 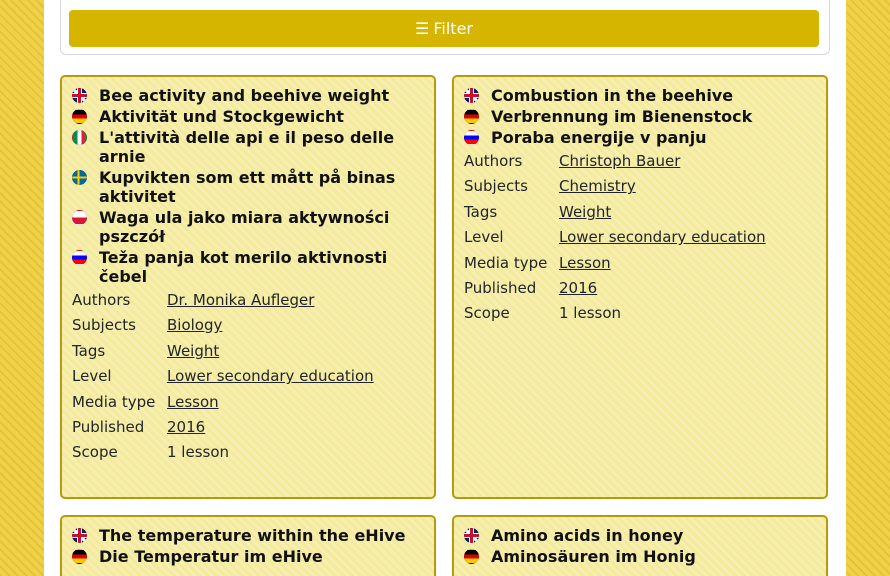 What do you see at coordinates (422, 28) in the screenshot?
I see `menu-icon: ☰` at bounding box center [422, 28].